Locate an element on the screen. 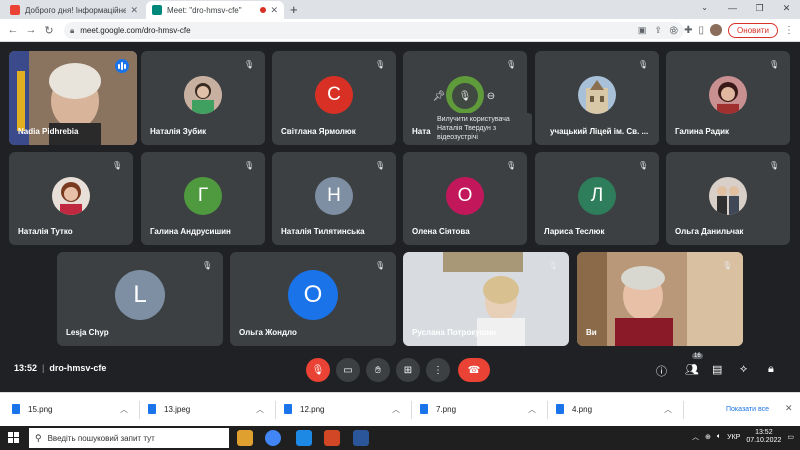  reload-icon: ↻ is located at coordinates (49, 30).